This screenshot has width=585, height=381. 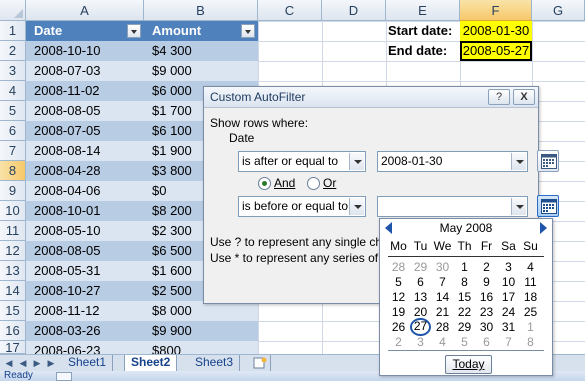 I want to click on calendar-day: 23, so click(x=486, y=312).